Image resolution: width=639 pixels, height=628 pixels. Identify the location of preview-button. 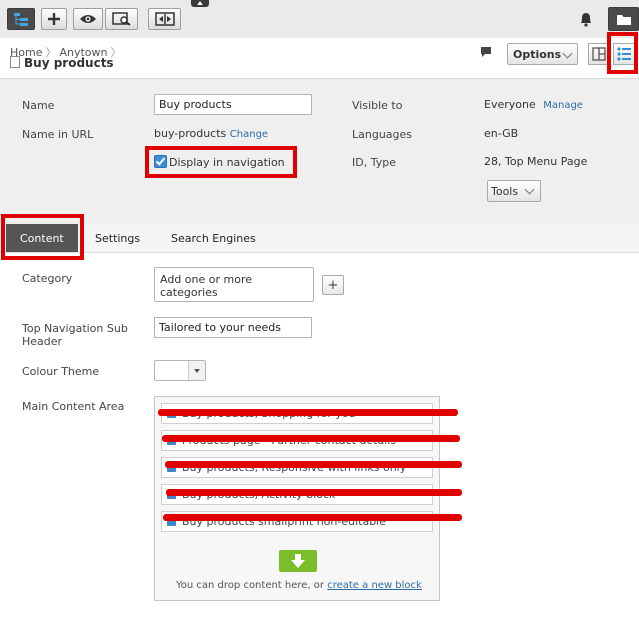
(88, 19).